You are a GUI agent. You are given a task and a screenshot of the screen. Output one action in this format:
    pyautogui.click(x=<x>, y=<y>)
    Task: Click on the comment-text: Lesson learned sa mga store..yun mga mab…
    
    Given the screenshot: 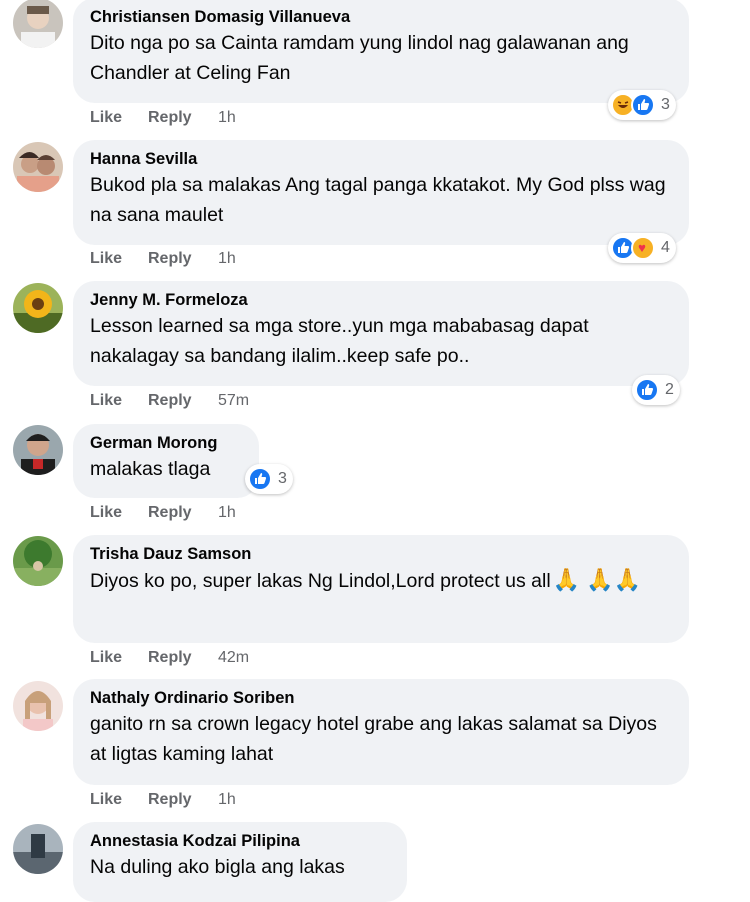 What is the action you would take?
    pyautogui.click(x=339, y=341)
    